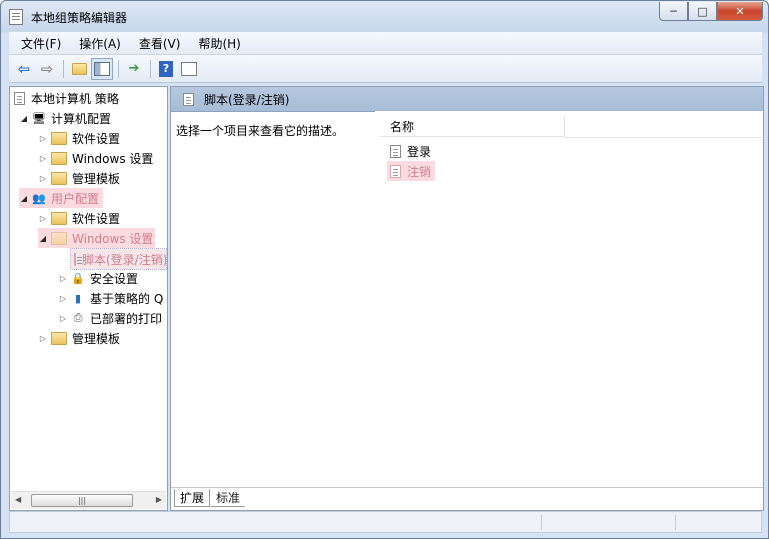 This screenshot has width=769, height=539. I want to click on toolbar: ⇦ ⇨ ➔ ?, so click(385, 69).